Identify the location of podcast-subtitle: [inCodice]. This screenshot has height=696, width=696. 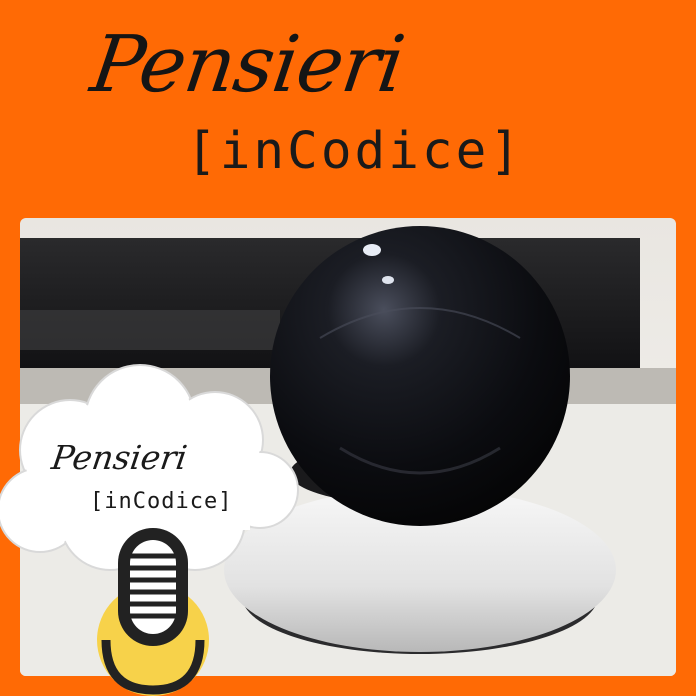
(355, 151).